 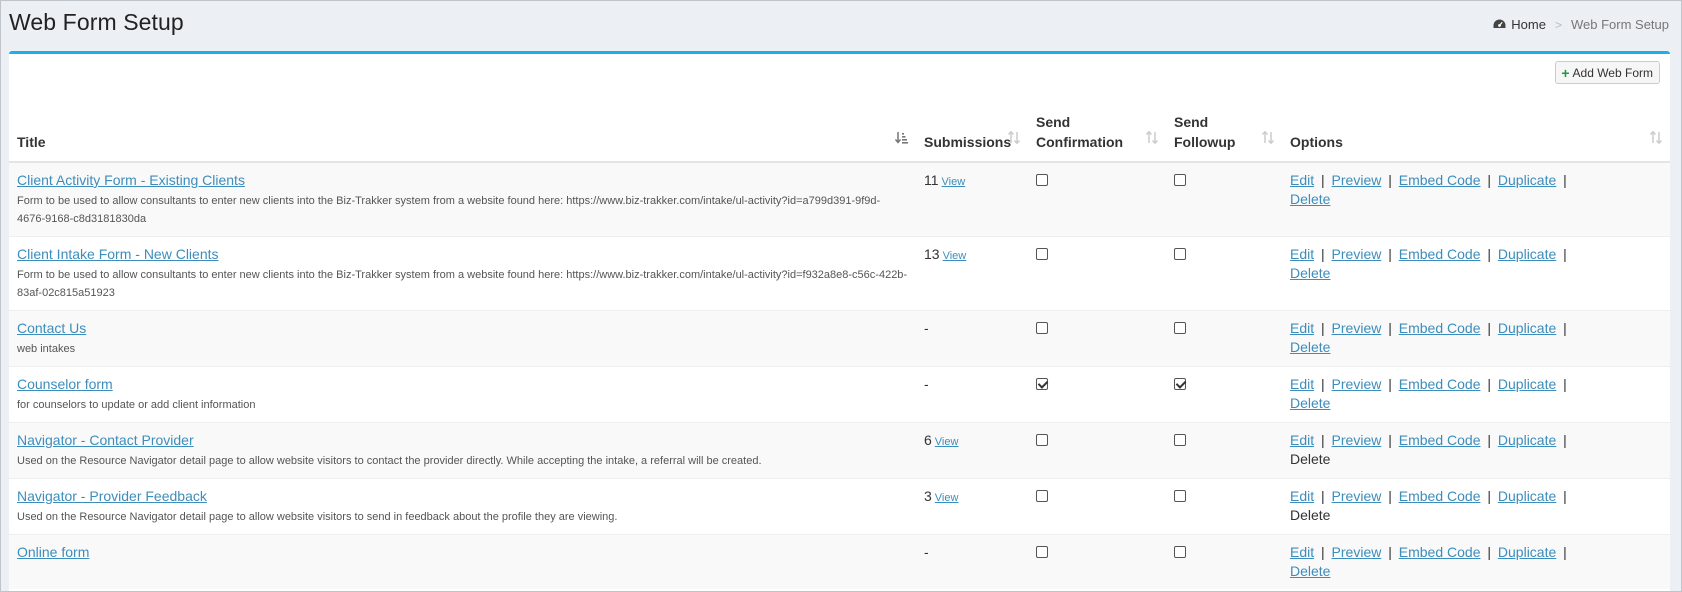 What do you see at coordinates (462, 338) in the screenshot?
I see `cell-title: Contact Us web intakes` at bounding box center [462, 338].